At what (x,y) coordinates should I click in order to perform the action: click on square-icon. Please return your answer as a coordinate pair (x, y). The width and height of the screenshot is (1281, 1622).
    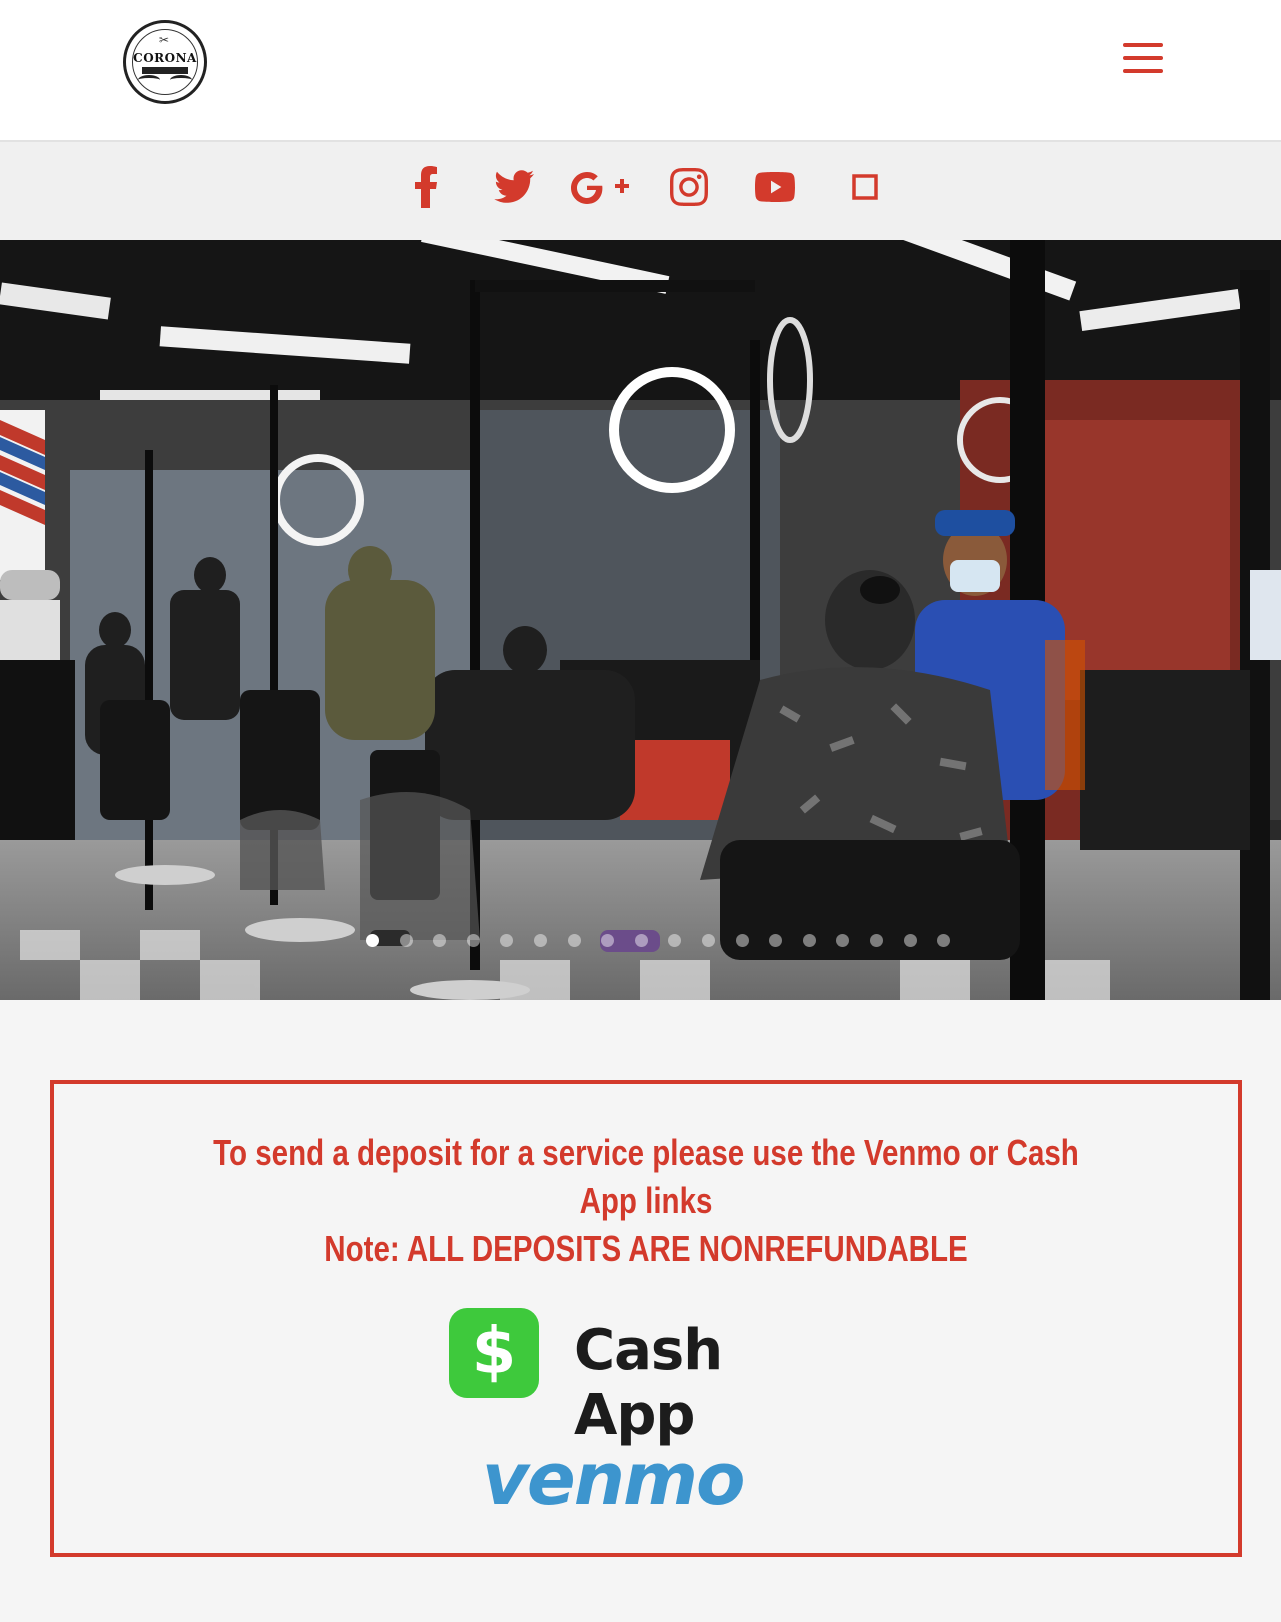
    Looking at the image, I should click on (865, 187).